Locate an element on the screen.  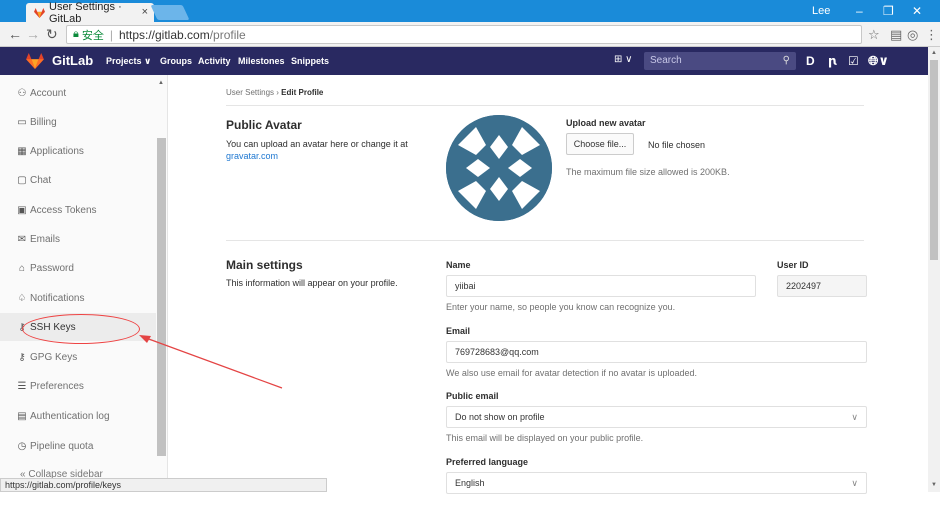
email-field: 769728683@qq.com is located at coordinates (656, 352).